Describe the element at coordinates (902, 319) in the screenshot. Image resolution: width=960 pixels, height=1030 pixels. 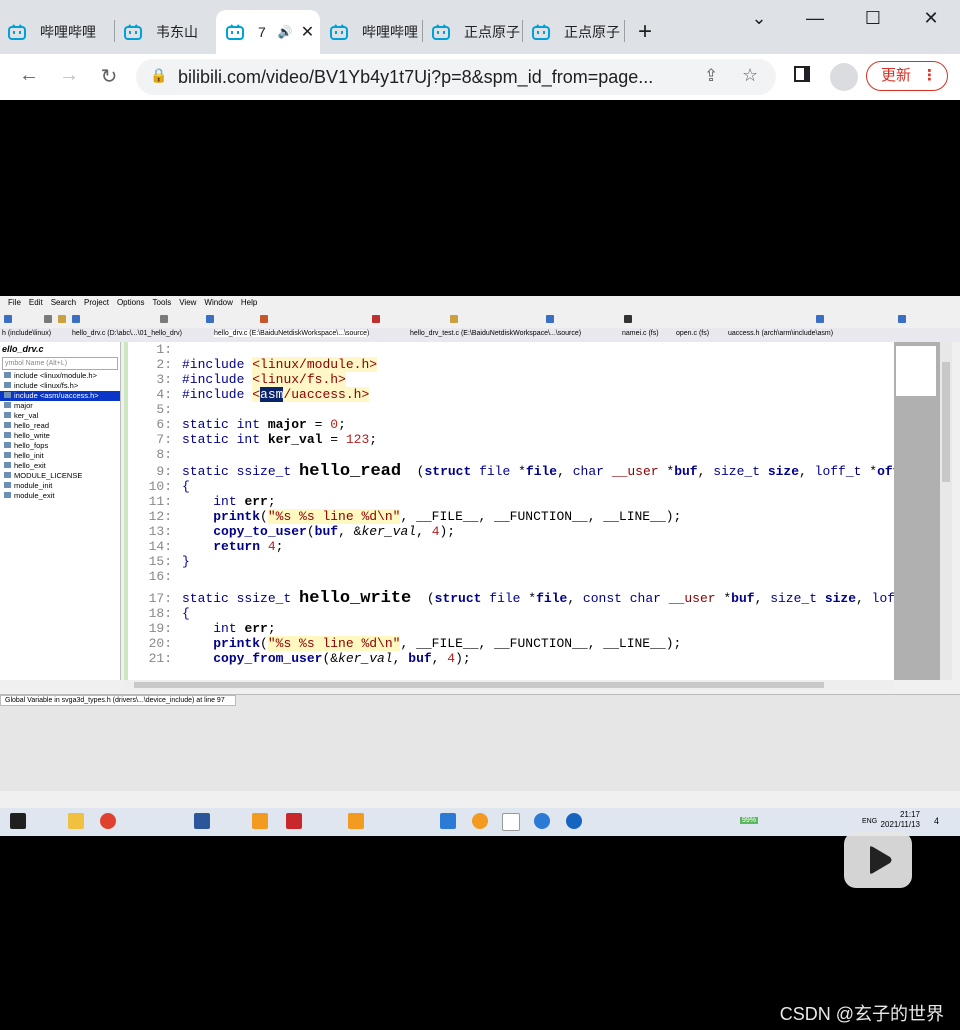
I see `window-icon` at that location.